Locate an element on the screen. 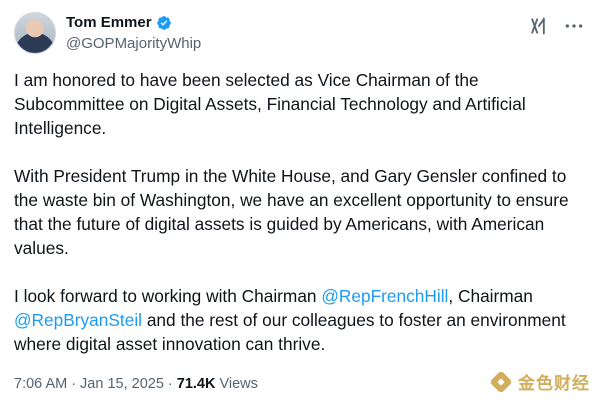  mention-rep-bryan-steil: @RepBryanSteil is located at coordinates (78, 320).